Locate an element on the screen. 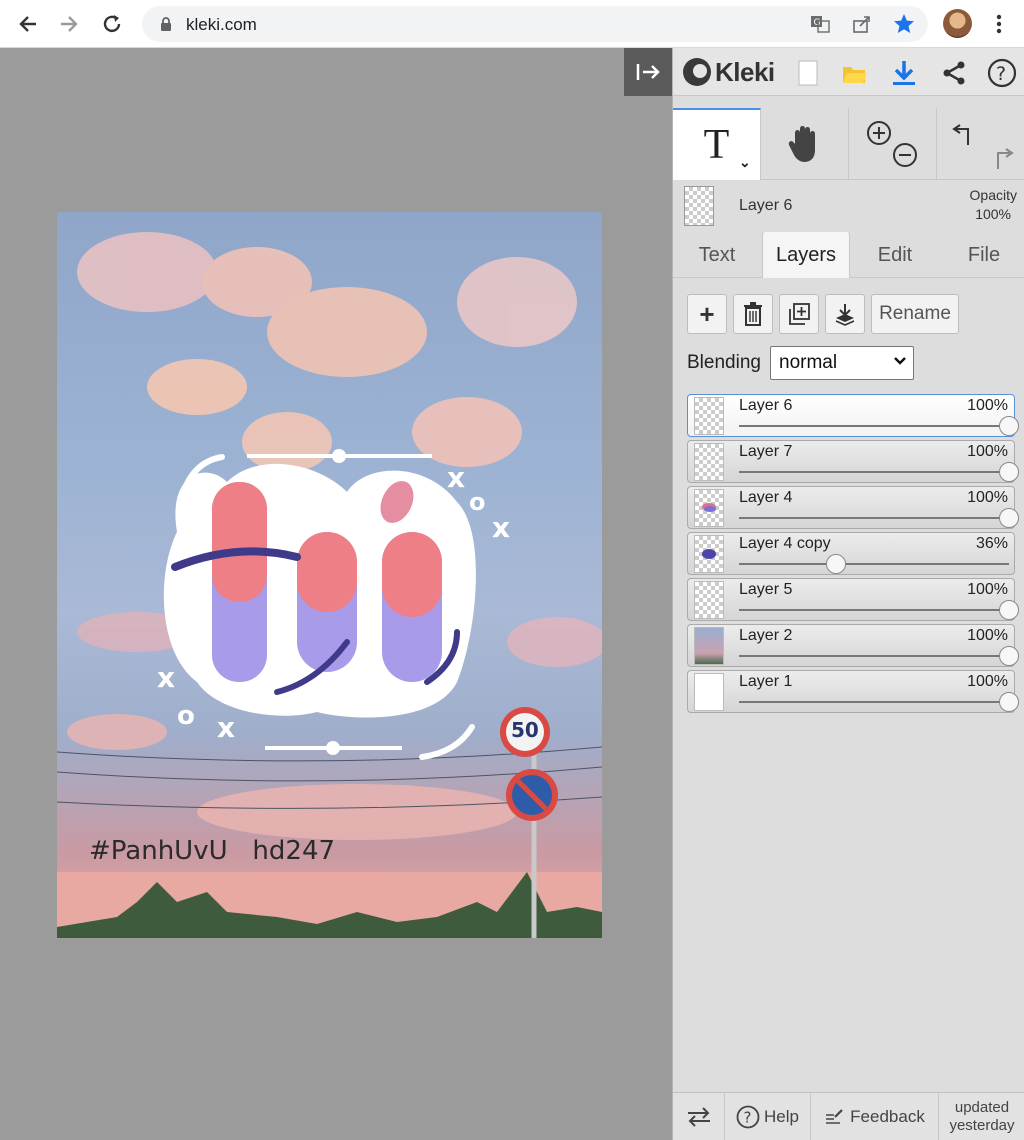 Image resolution: width=1024 pixels, height=1140 pixels. tab-text: Text is located at coordinates (717, 255).